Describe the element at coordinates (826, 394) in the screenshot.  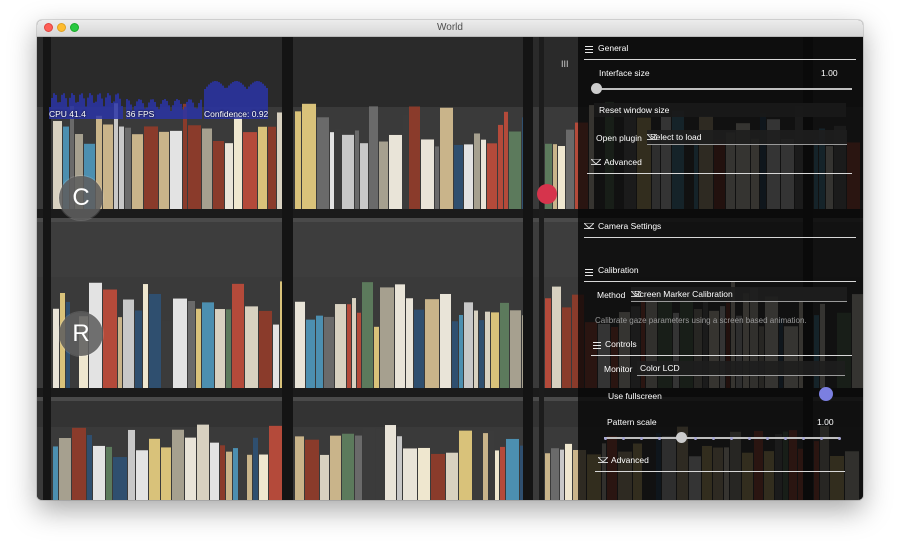
I see `use-fullscreen-toggle` at that location.